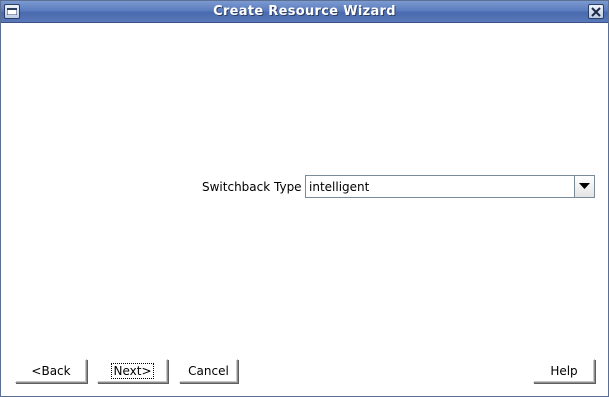 The image size is (609, 397). What do you see at coordinates (339, 187) in the screenshot?
I see `switchback-type-value: intelligent` at bounding box center [339, 187].